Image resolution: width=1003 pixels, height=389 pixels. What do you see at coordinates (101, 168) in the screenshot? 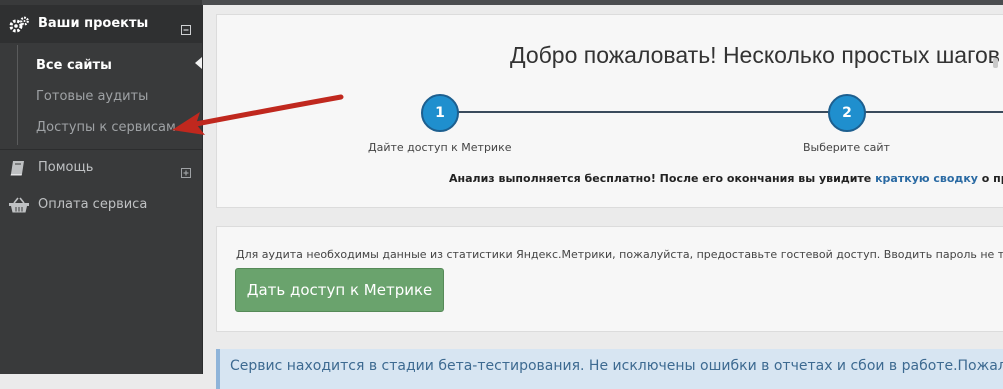
I see `sidebar-item-help: Помощь` at bounding box center [101, 168].